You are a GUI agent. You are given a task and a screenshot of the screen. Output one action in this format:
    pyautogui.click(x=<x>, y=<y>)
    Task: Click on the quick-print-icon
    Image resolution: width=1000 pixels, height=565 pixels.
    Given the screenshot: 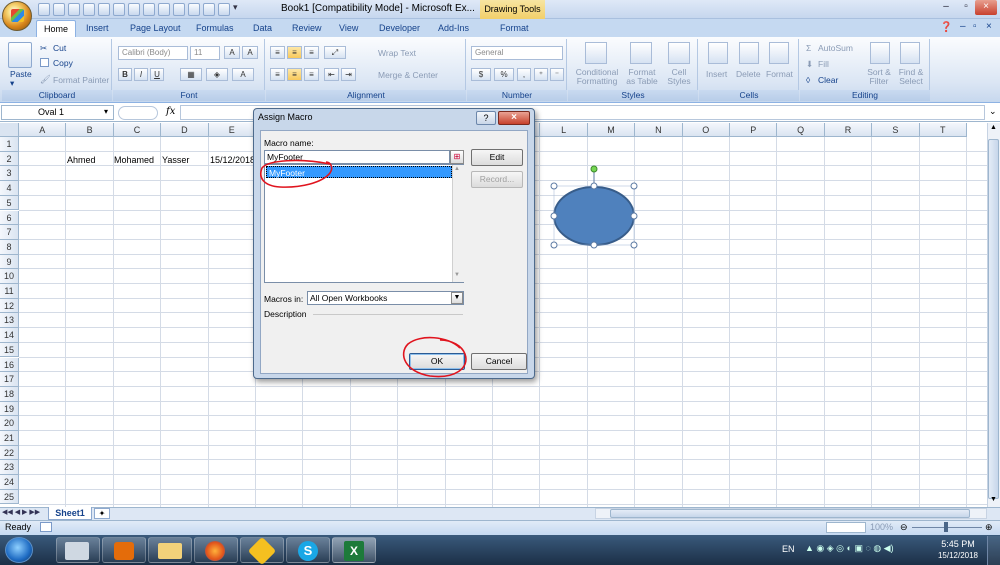 What is the action you would take?
    pyautogui.click(x=104, y=9)
    